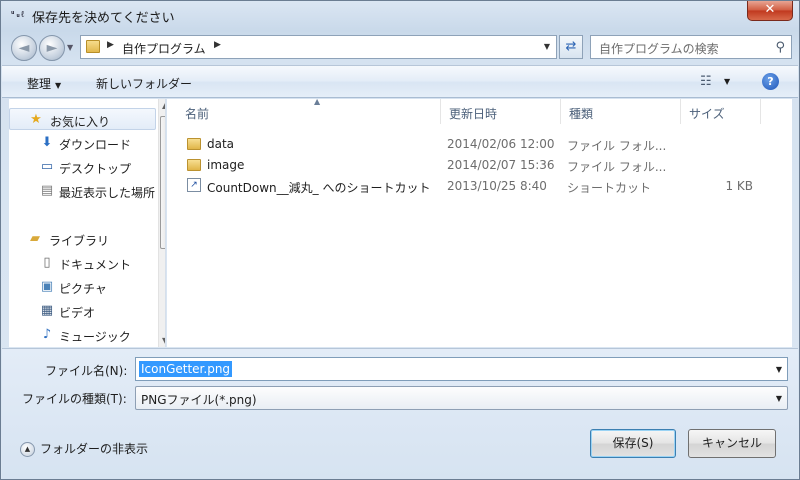 The width and height of the screenshot is (800, 480). I want to click on libraries-icon: ▰, so click(35, 238).